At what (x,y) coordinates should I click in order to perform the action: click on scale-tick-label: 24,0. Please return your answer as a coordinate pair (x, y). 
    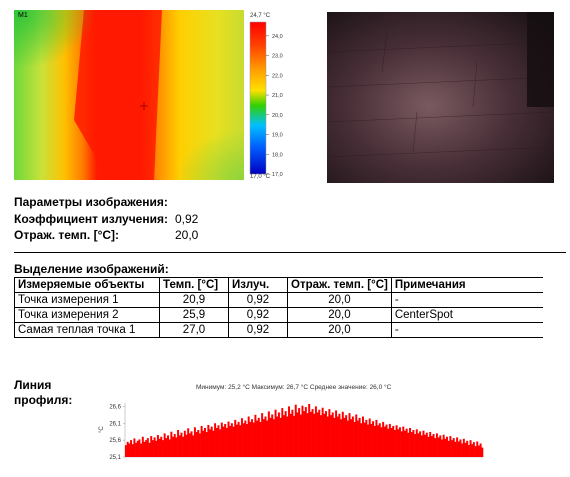
    Looking at the image, I should click on (277, 37).